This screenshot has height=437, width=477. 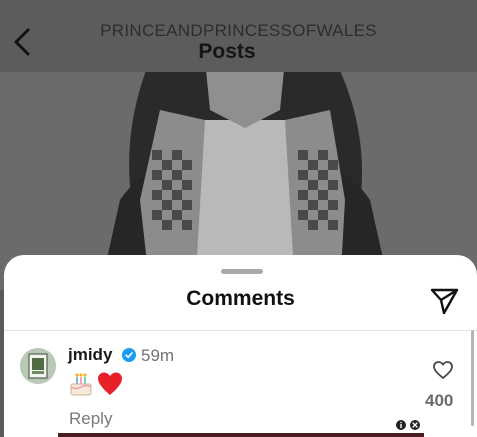 I want to click on avatar-image, so click(x=38, y=366).